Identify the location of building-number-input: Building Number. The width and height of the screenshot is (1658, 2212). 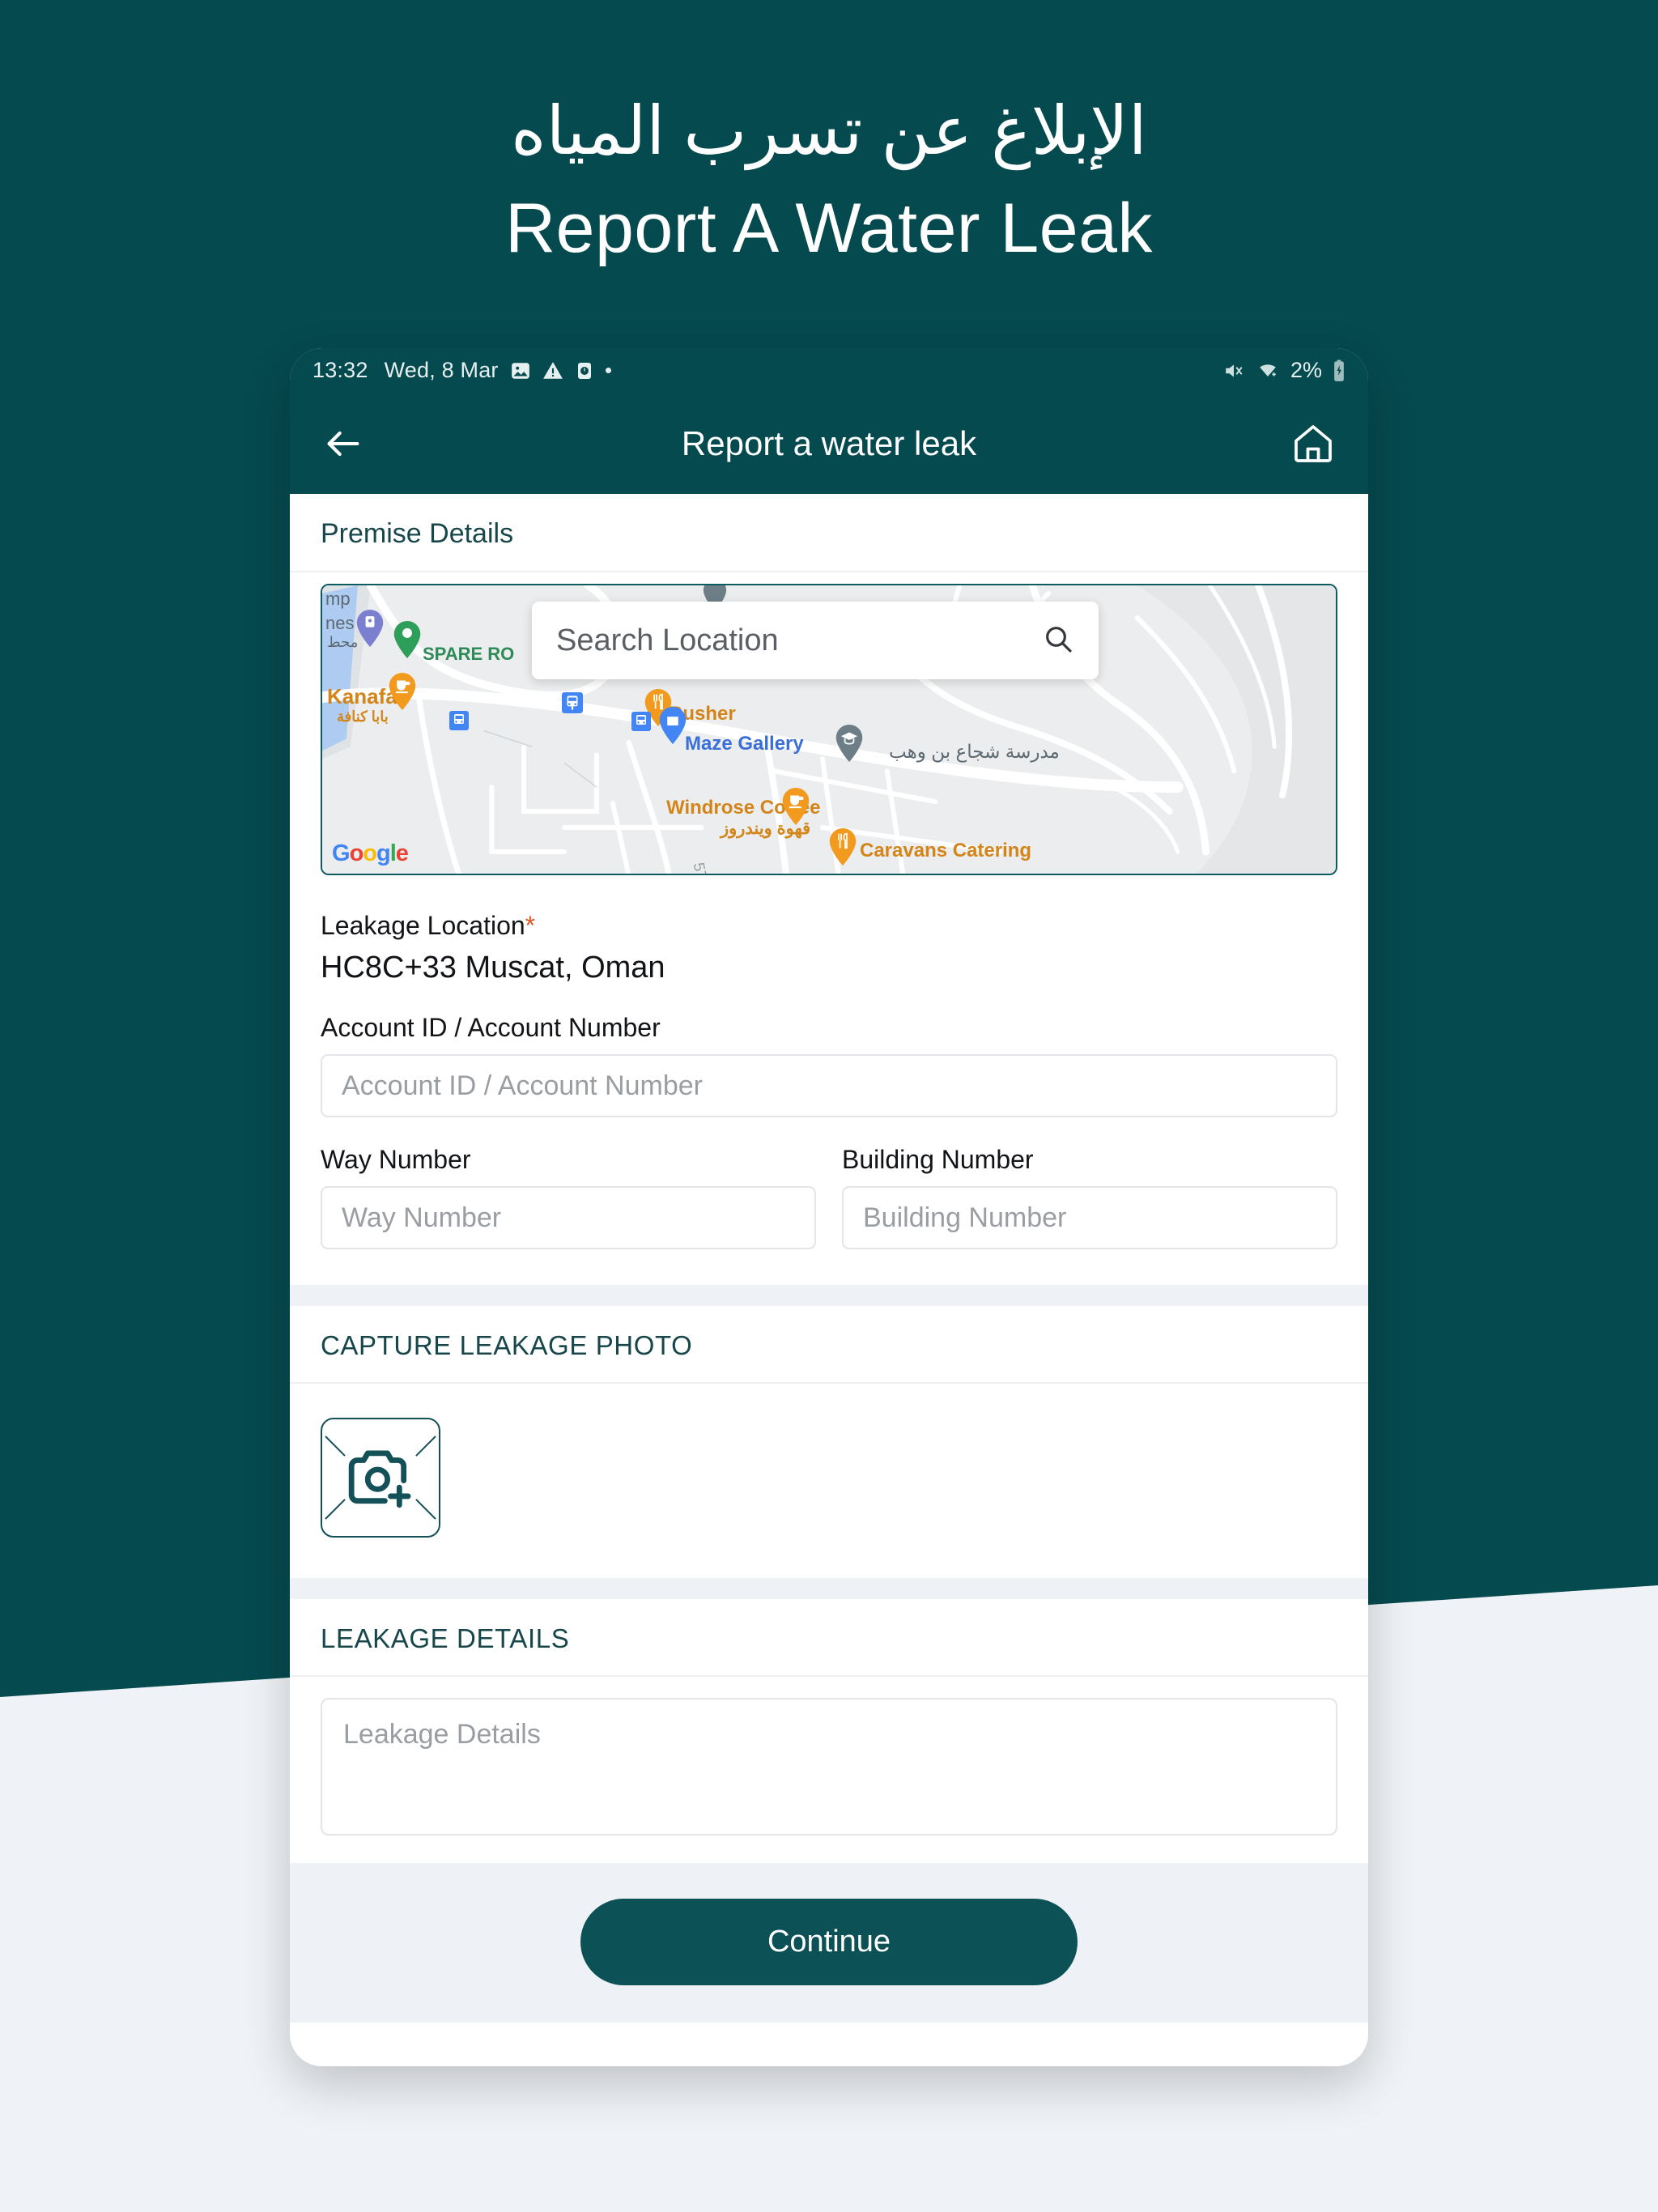
(1089, 1218).